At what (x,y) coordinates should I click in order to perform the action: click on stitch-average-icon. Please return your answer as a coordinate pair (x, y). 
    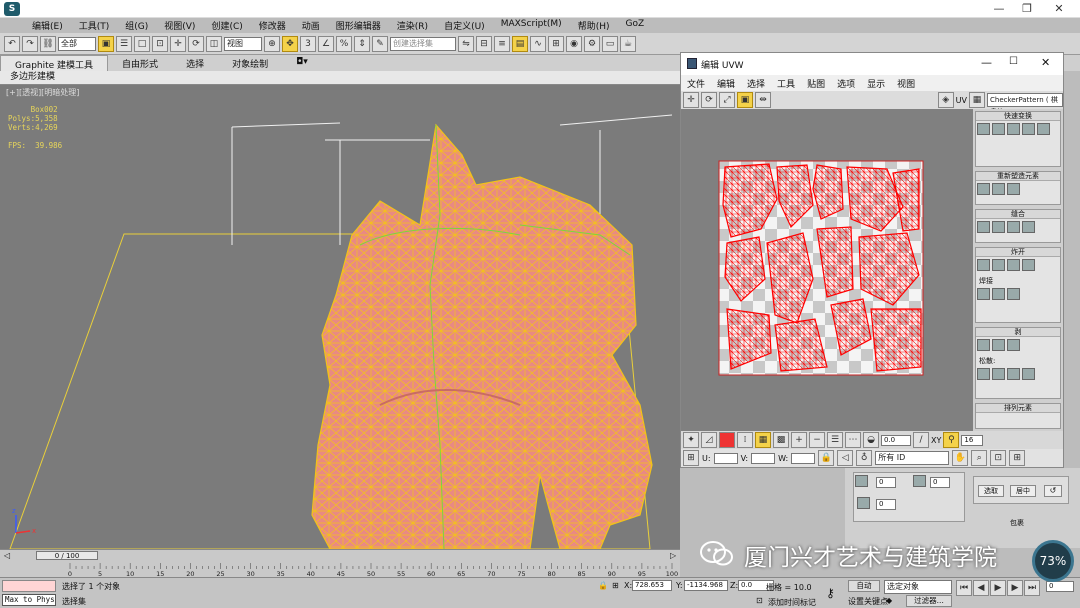
    Looking at the image, I should click on (1013, 227).